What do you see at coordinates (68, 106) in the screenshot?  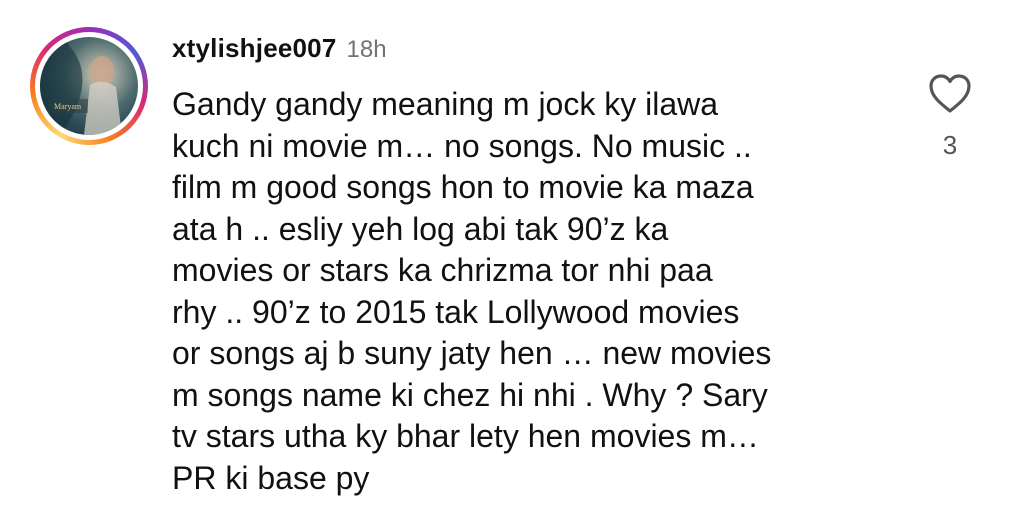 I see `avatar-caption: Maryam` at bounding box center [68, 106].